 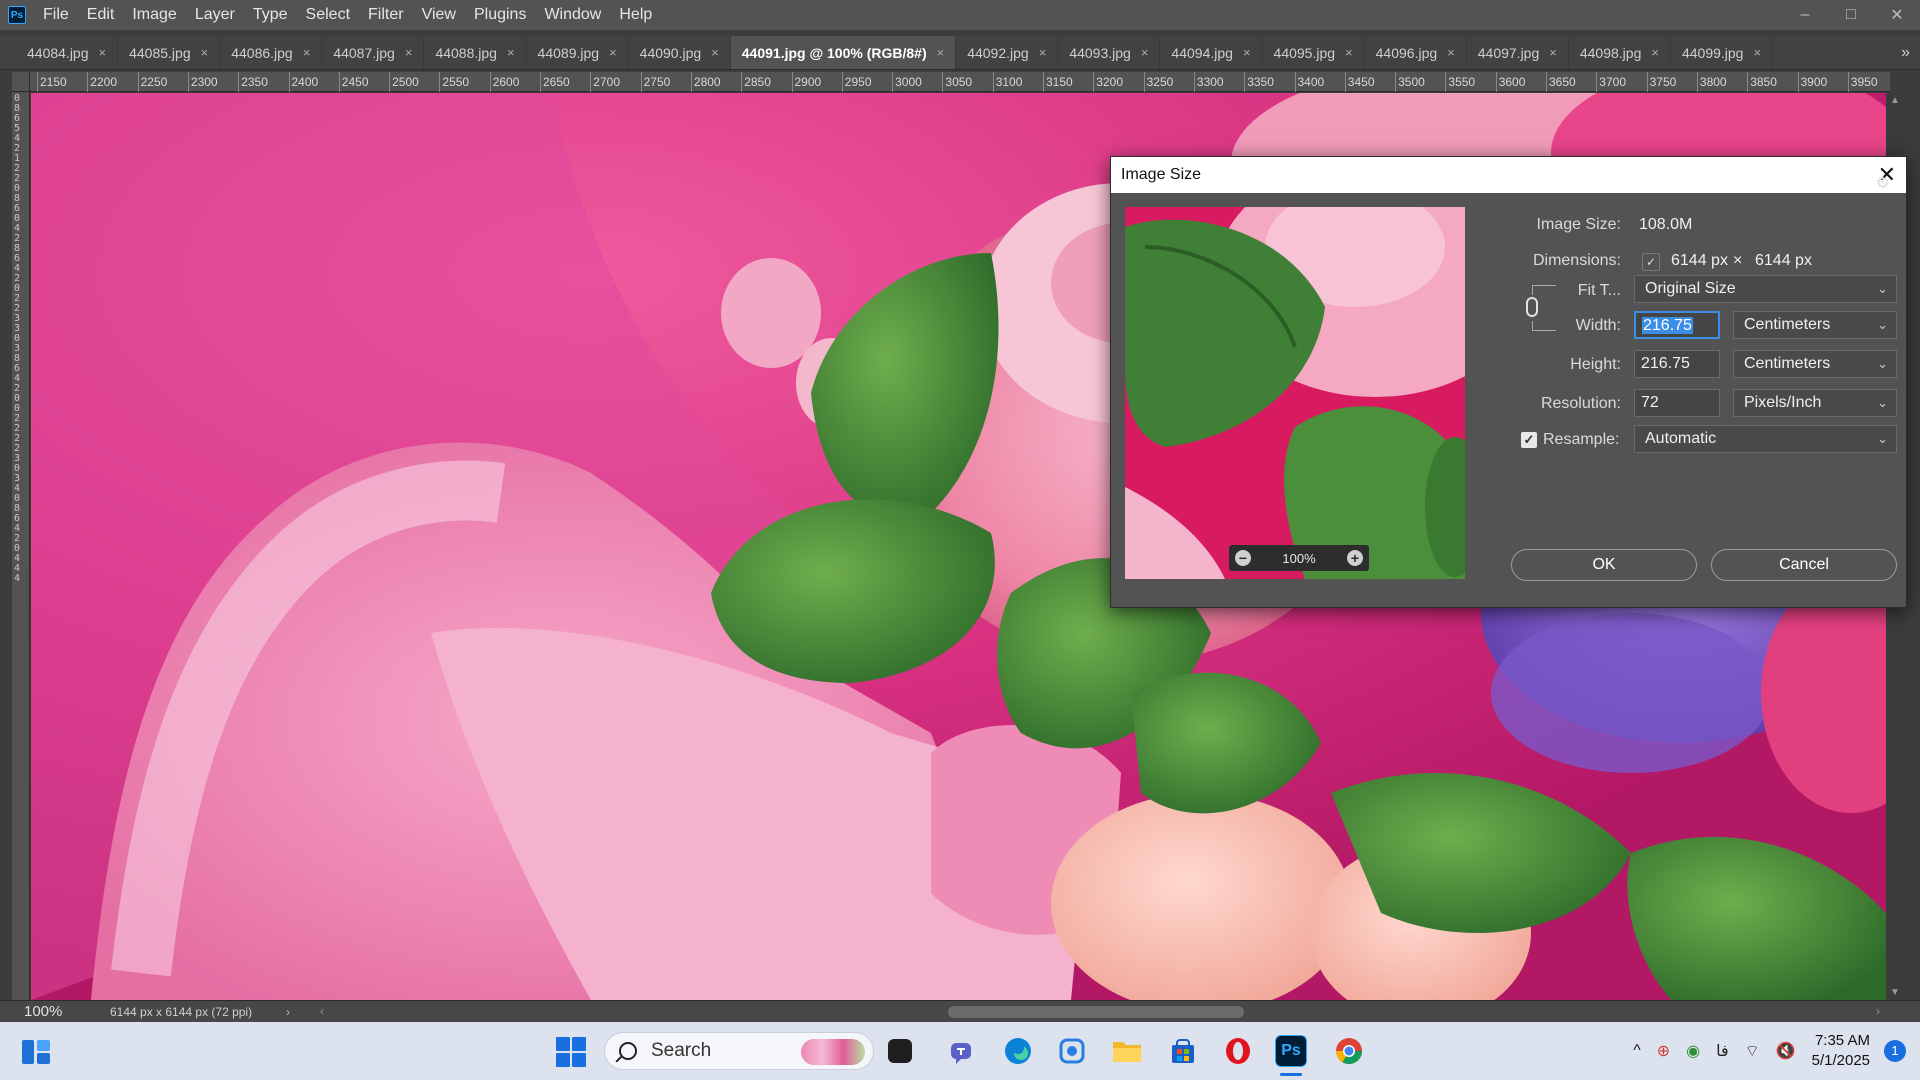 What do you see at coordinates (1681, 438) in the screenshot?
I see `resample-value: Automatic` at bounding box center [1681, 438].